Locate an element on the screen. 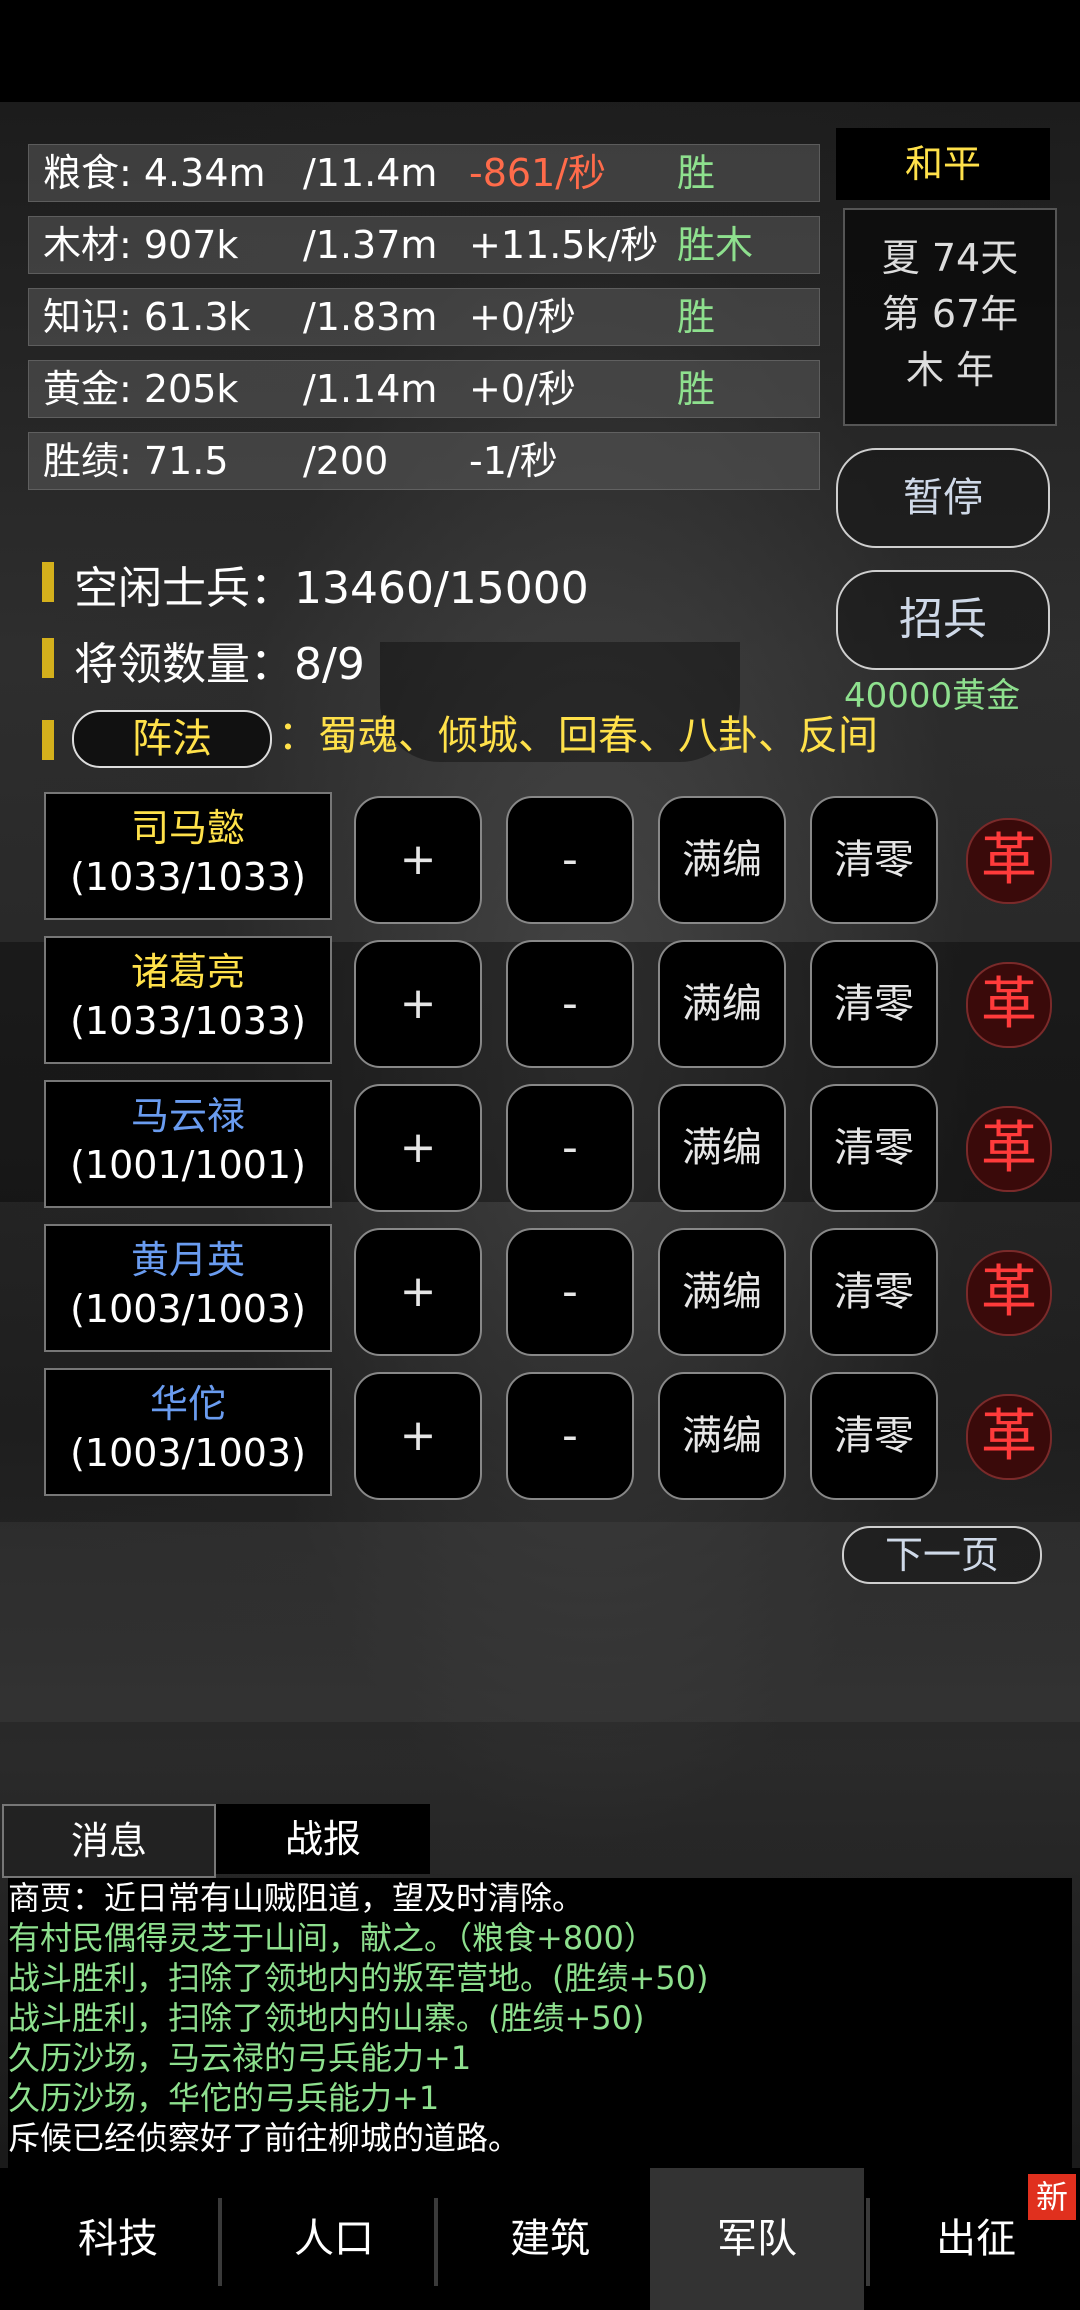 This screenshot has width=1080, height=2310. peace-status: 和平 is located at coordinates (943, 164).